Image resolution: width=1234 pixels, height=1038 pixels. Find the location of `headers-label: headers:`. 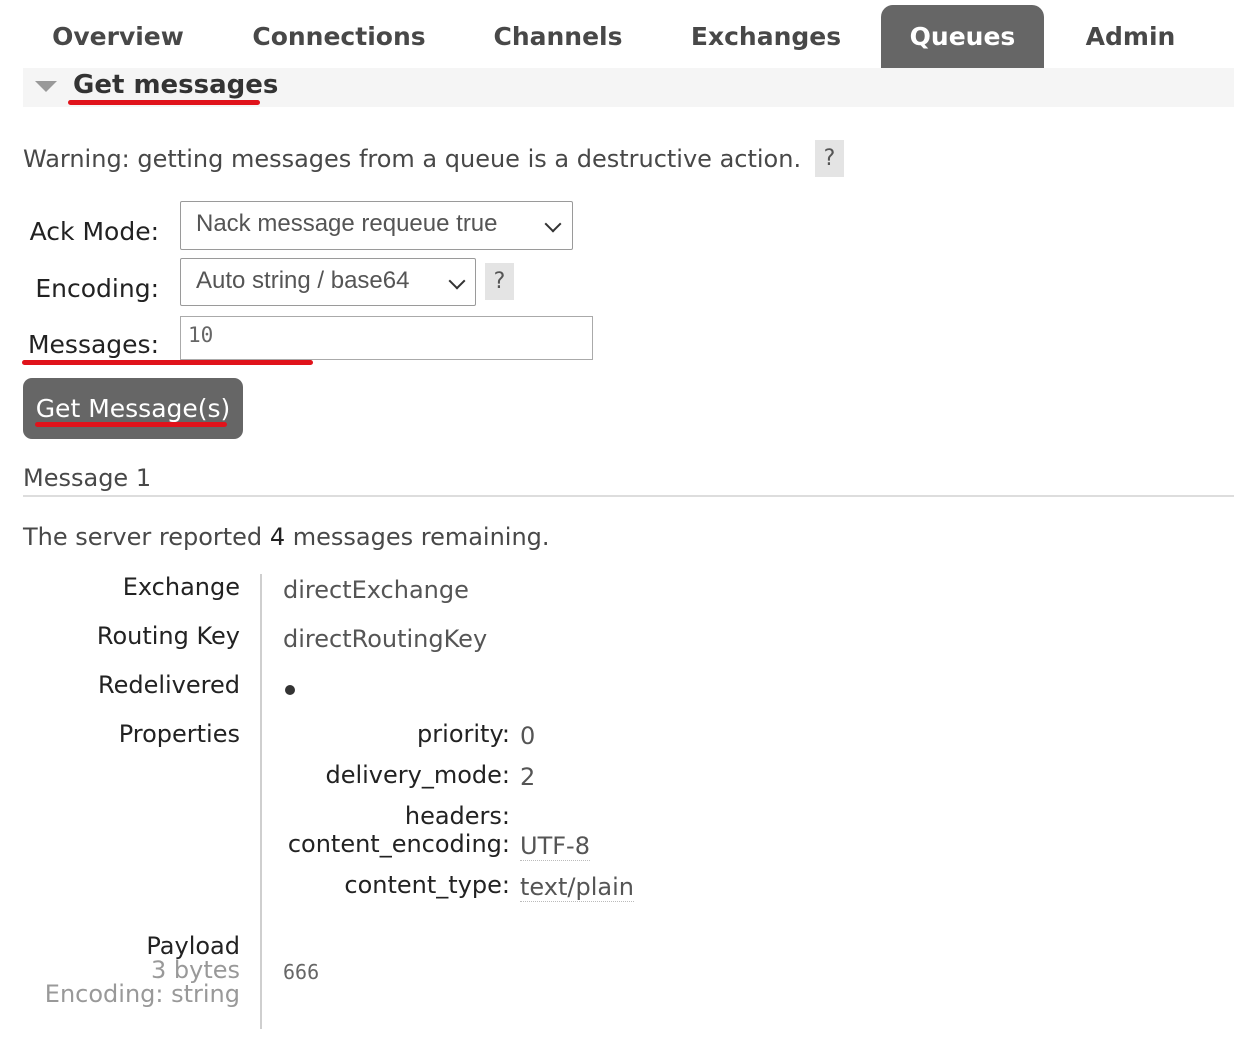

headers-label: headers: is located at coordinates (457, 816).